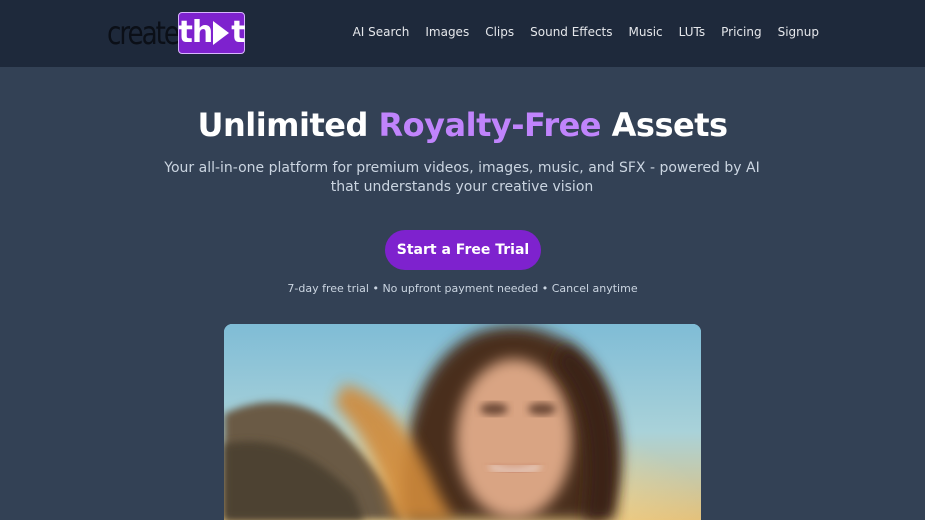  I want to click on nav-ai-search: AI Search, so click(381, 32).